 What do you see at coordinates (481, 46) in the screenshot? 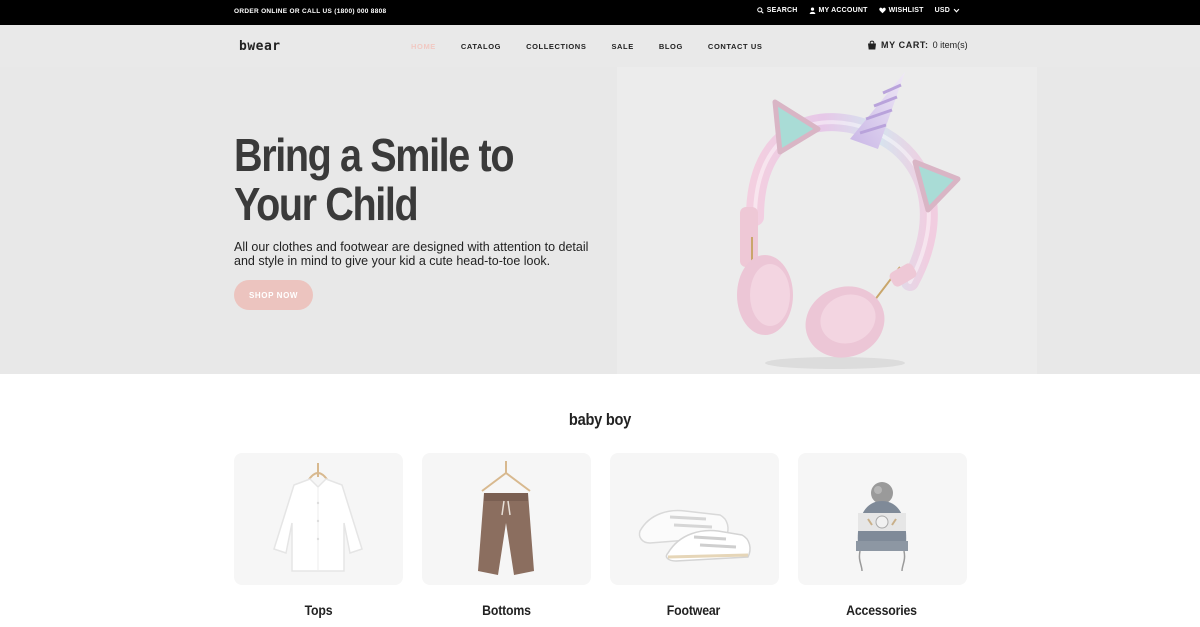
I see `nav-item-catalog: CATALOG` at bounding box center [481, 46].